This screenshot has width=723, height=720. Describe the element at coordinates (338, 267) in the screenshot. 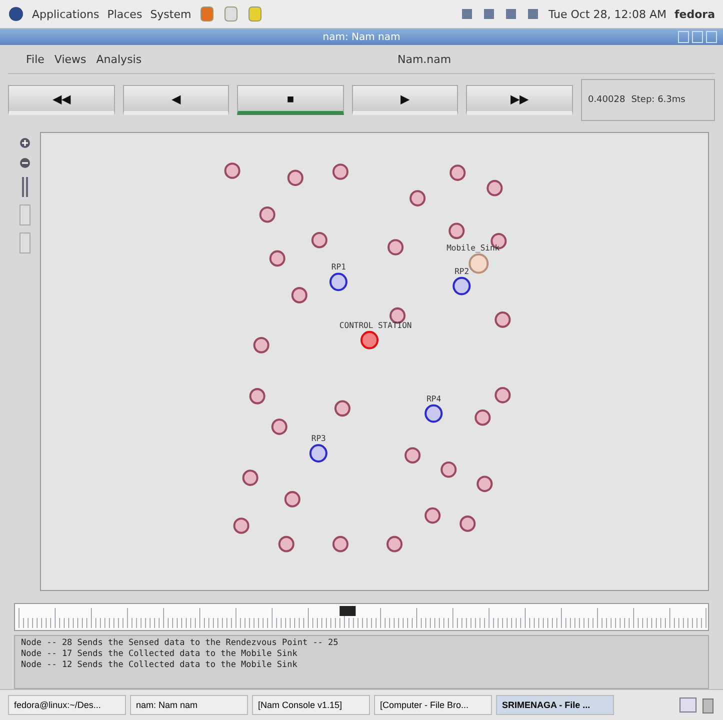

I see `node-label: RP1` at that location.